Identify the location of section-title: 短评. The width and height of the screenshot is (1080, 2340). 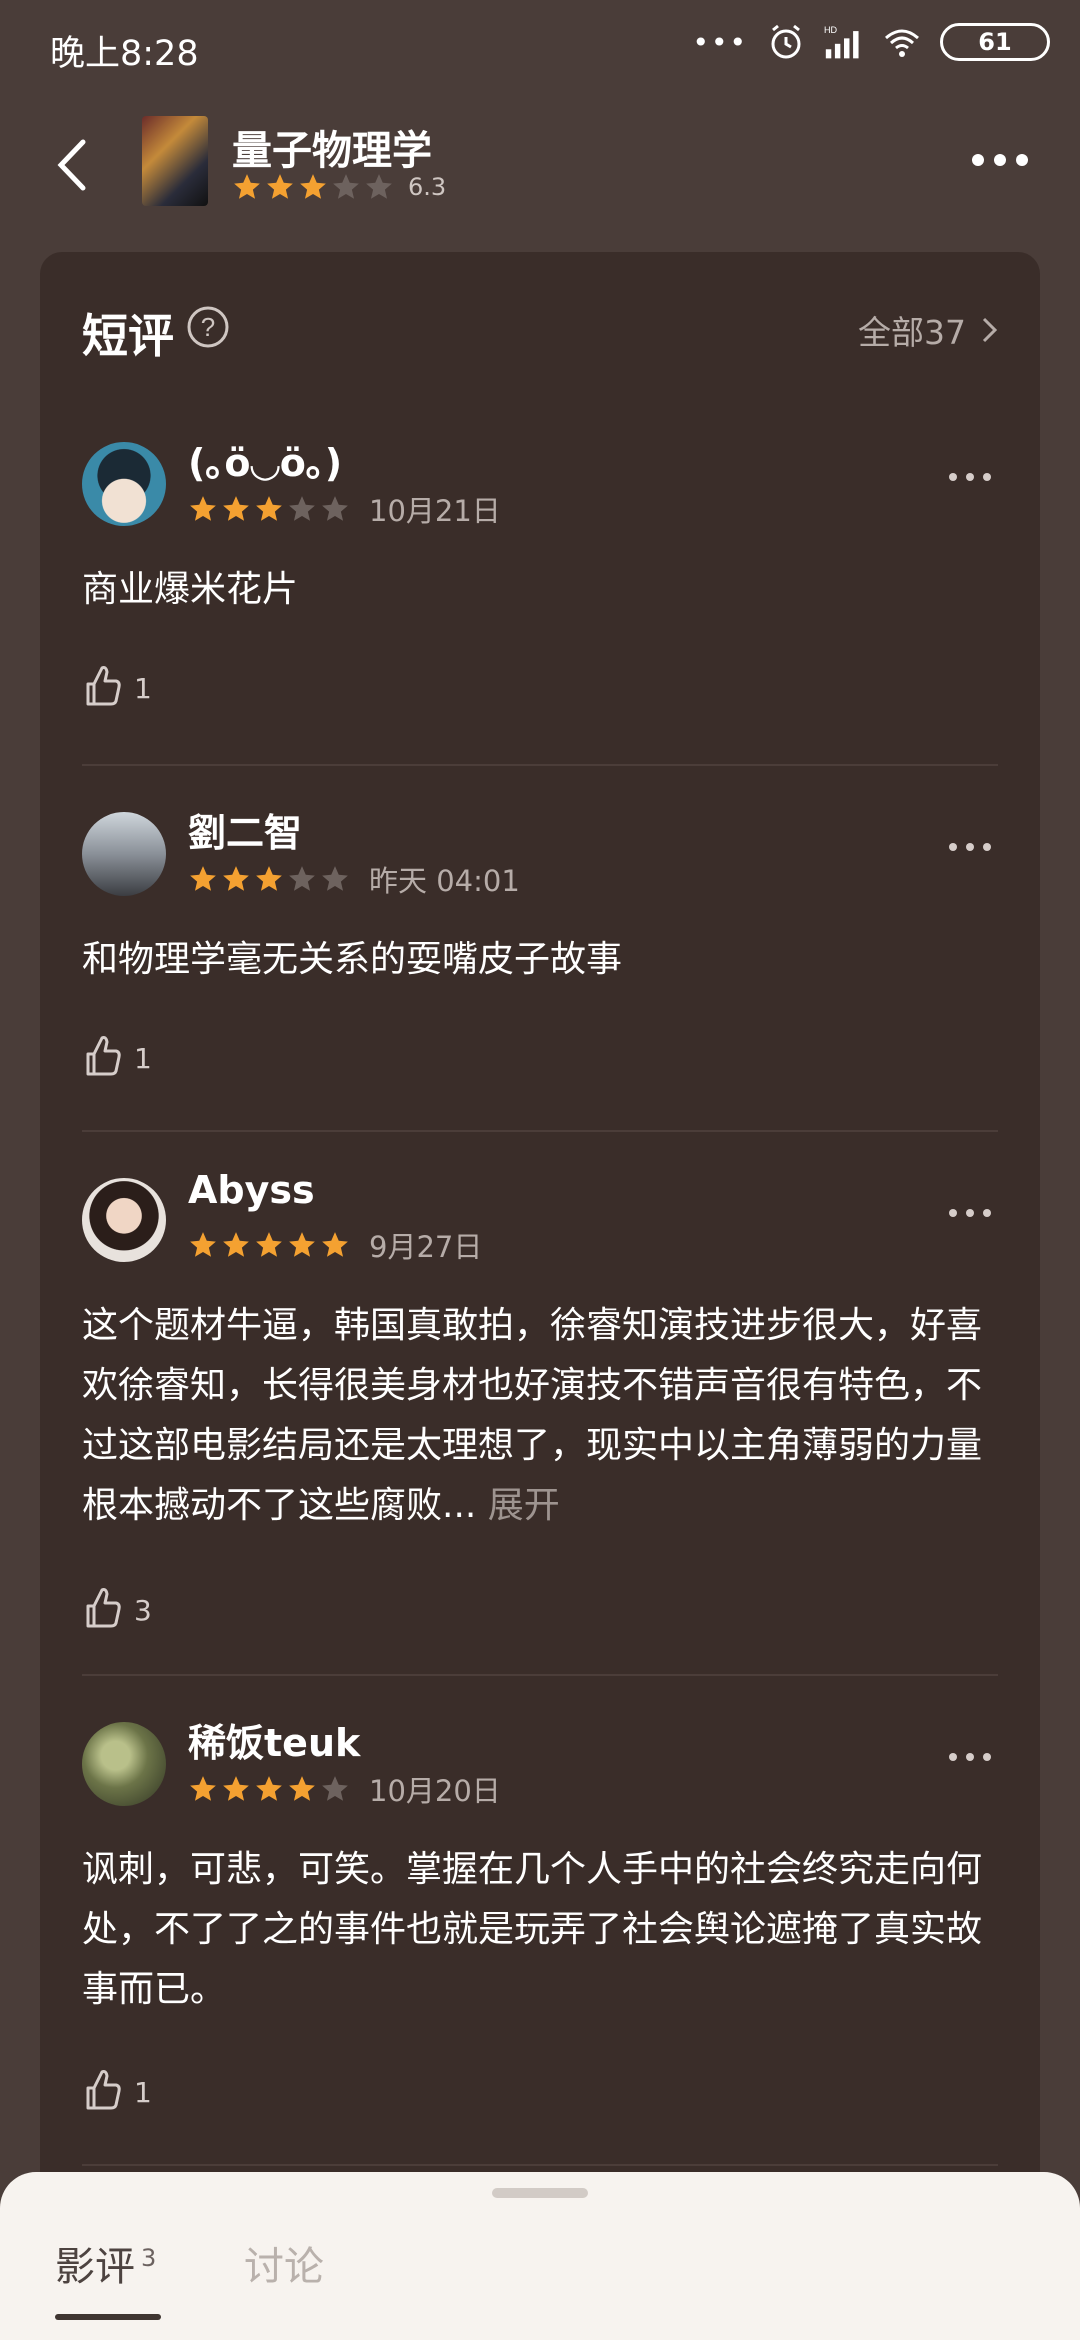
(128, 336).